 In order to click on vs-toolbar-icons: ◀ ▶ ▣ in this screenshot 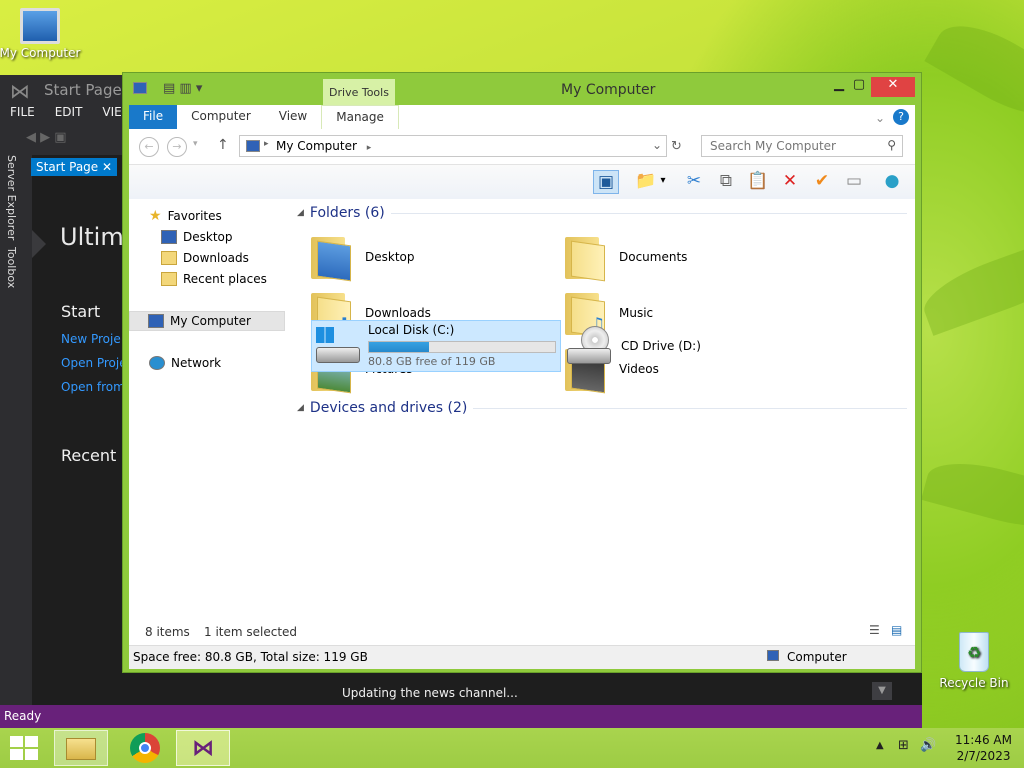, I will do `click(46, 137)`.